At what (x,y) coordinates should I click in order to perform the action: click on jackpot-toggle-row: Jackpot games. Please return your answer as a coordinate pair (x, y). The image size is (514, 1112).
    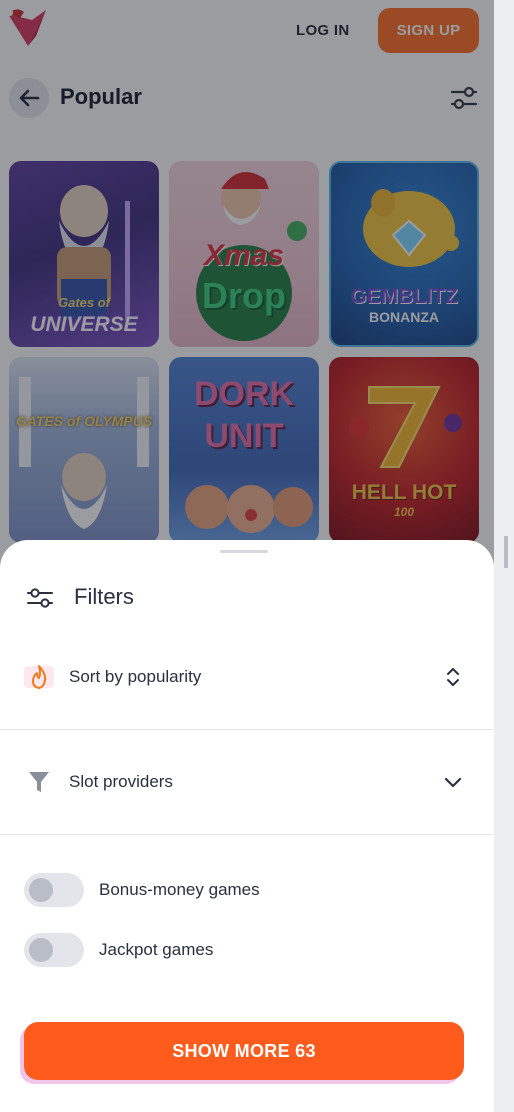
    Looking at the image, I should click on (247, 950).